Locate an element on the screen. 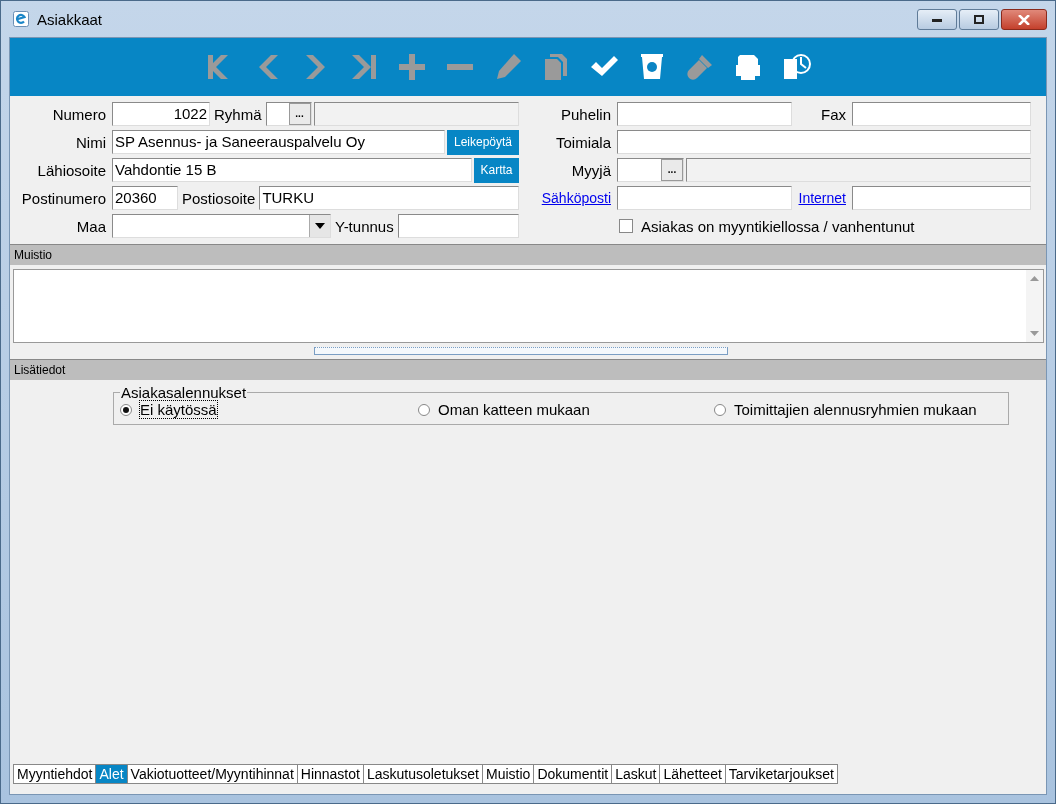 The height and width of the screenshot is (804, 1056). plus-icon is located at coordinates (412, 67).